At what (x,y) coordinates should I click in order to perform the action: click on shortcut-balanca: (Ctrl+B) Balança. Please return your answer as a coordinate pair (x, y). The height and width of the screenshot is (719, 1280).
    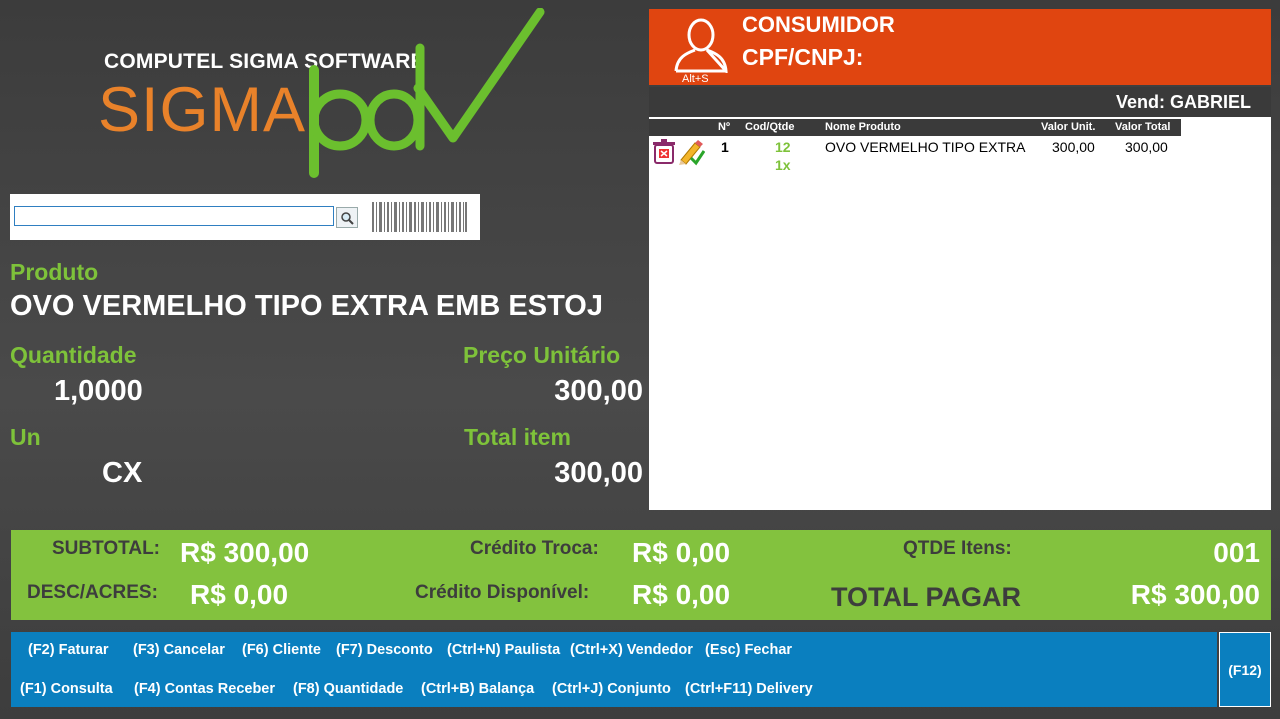
    Looking at the image, I should click on (477, 689).